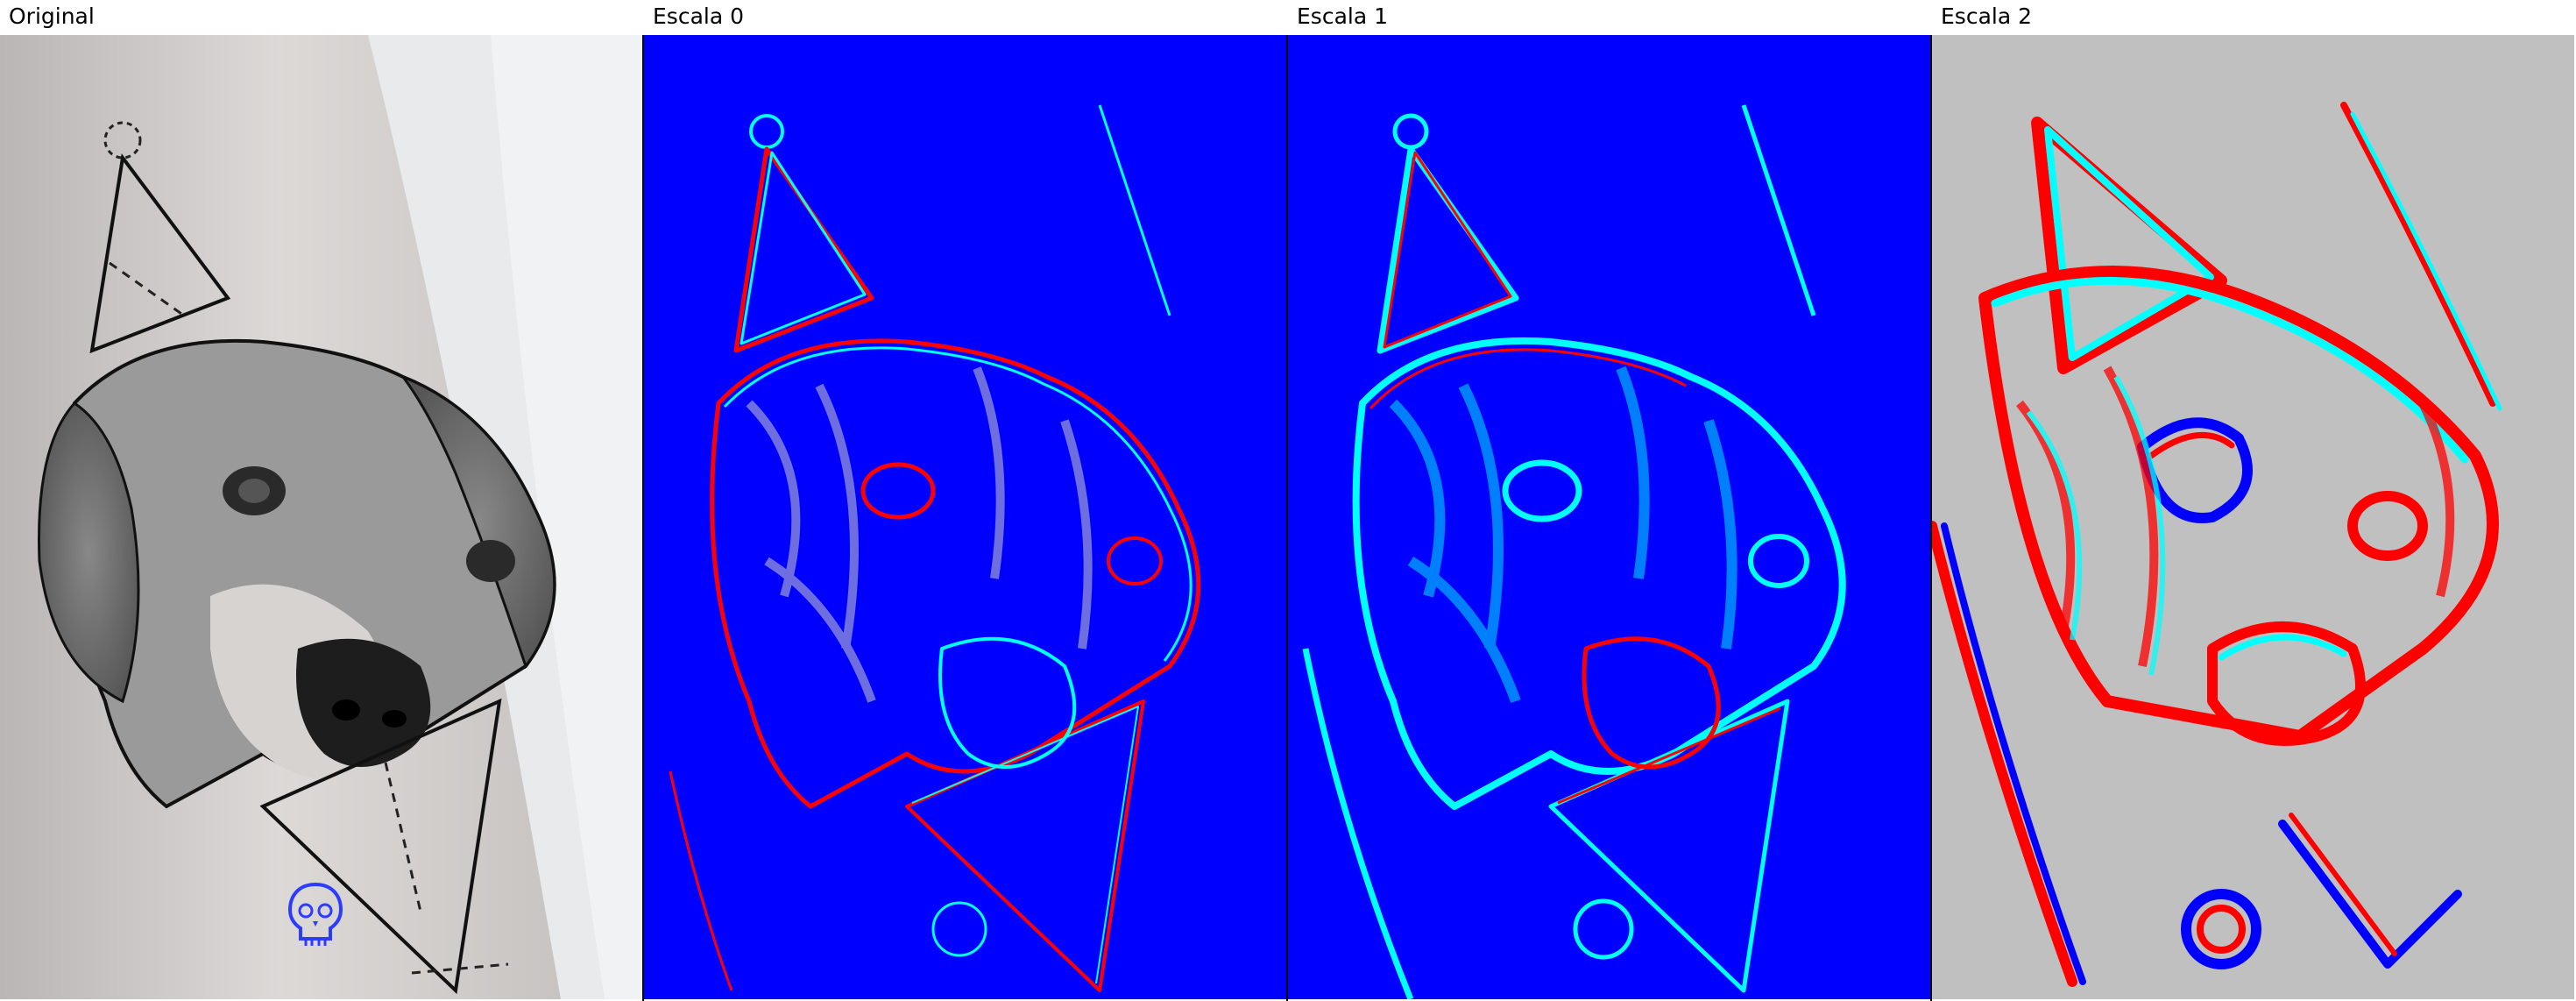 The width and height of the screenshot is (2576, 1001). I want to click on panel-title: Escala 1, so click(1343, 16).